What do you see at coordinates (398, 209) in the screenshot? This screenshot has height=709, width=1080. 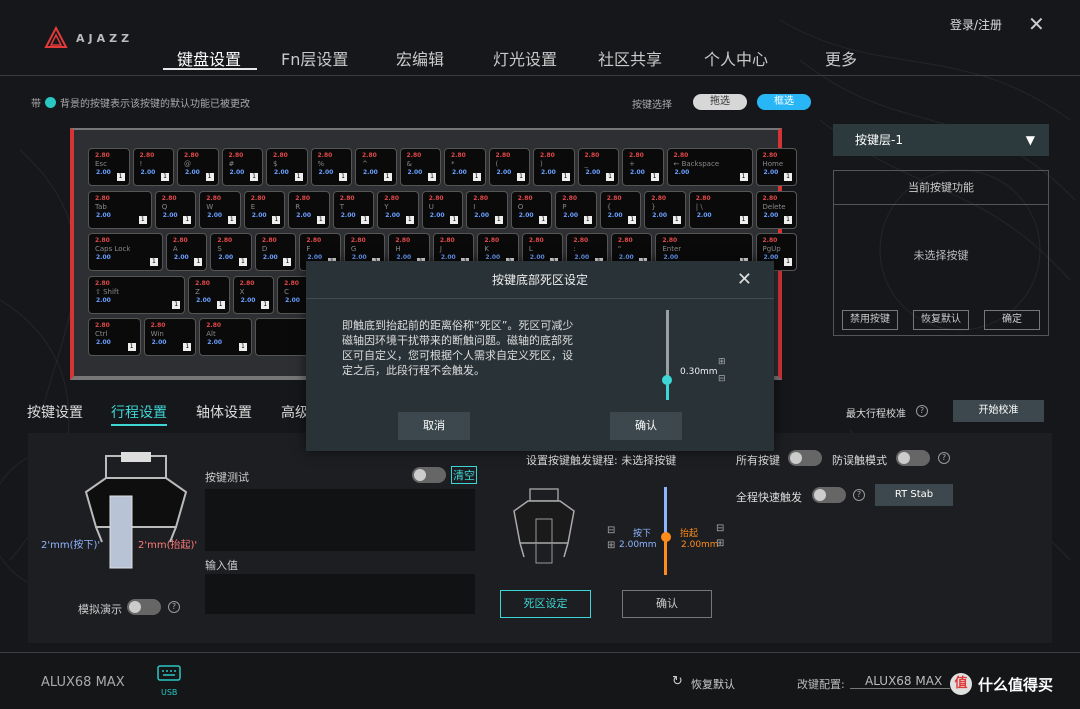 I see `keyboard-key: 2.80 Y 2.00 1` at bounding box center [398, 209].